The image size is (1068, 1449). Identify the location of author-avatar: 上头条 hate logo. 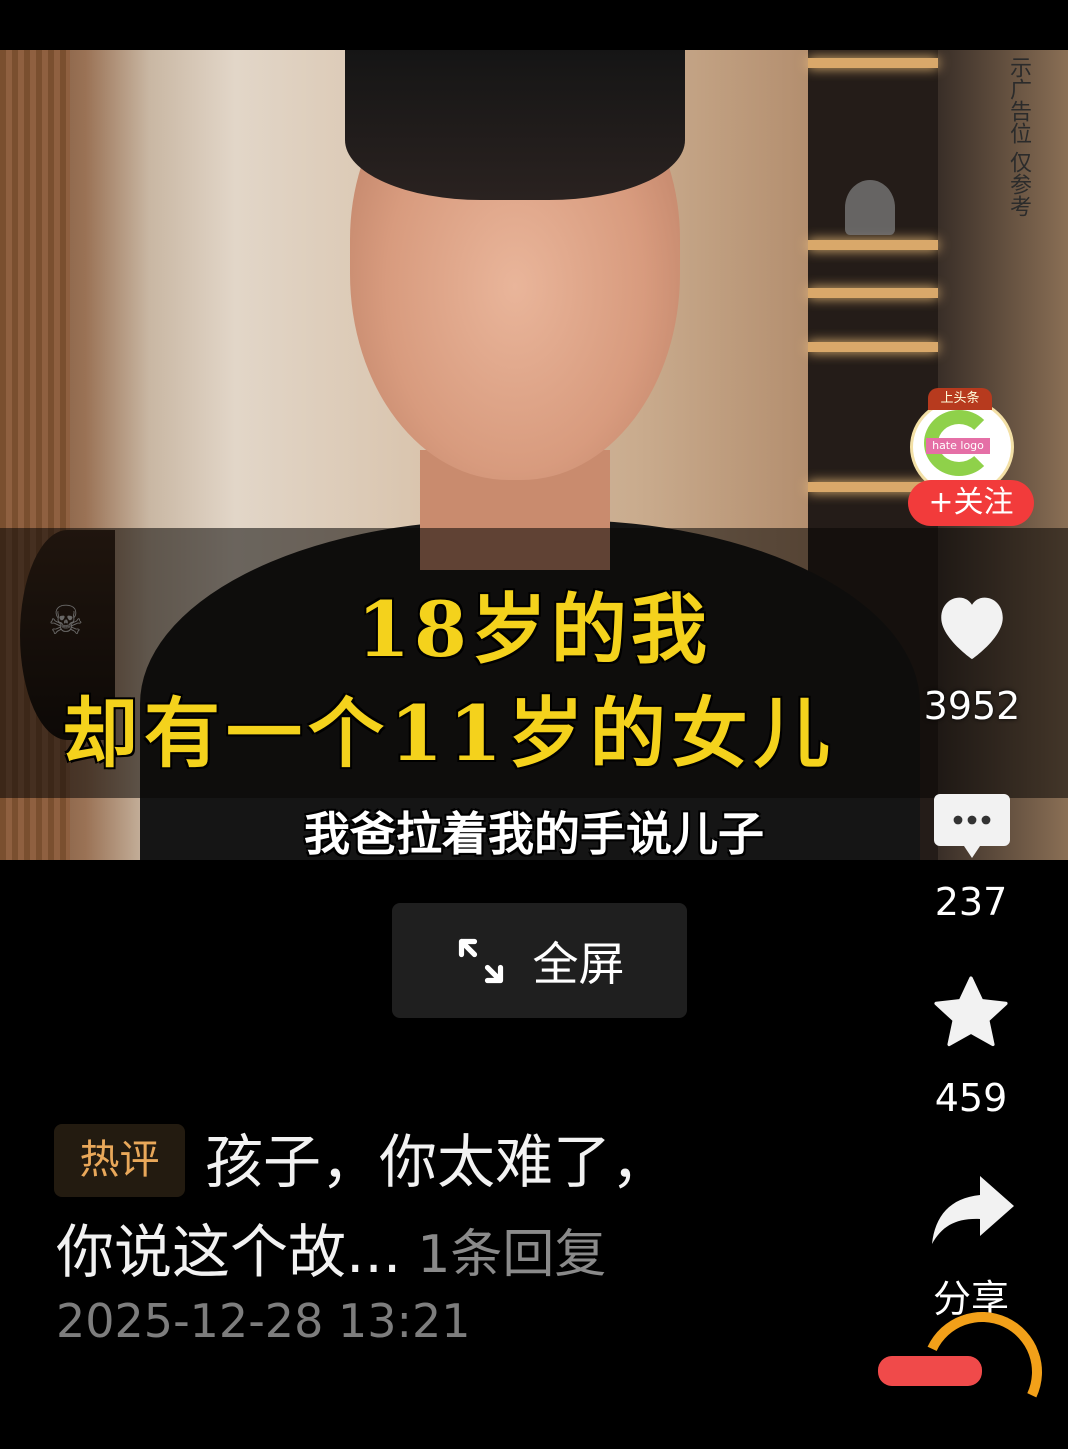
(960, 442).